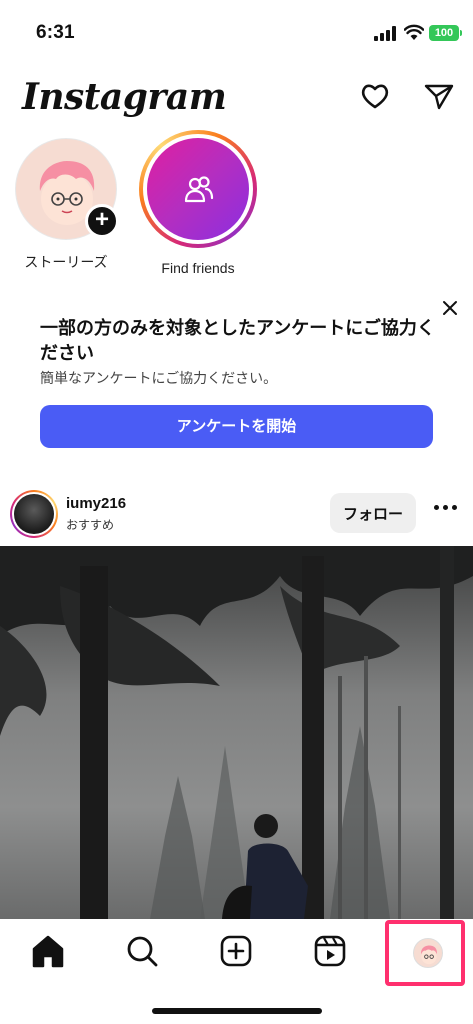 This screenshot has width=473, height=1024. What do you see at coordinates (236, 32) in the screenshot?
I see `status-bar: 6:31 100` at bounding box center [236, 32].